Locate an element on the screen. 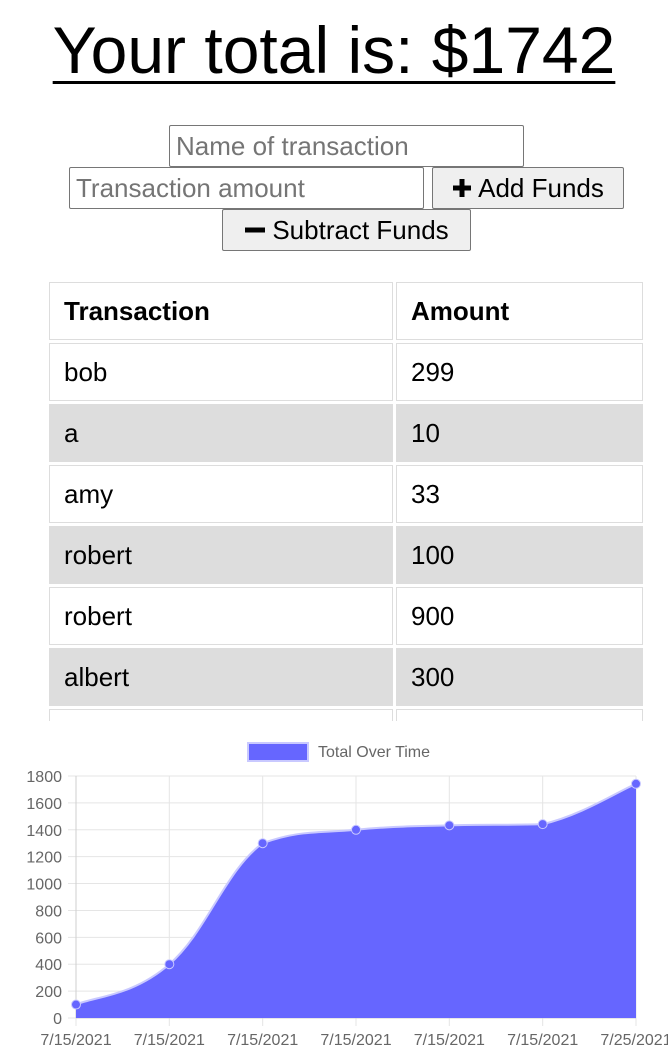 This screenshot has width=668, height=1062. total-heading: Your total is: $1742 is located at coordinates (334, 50).